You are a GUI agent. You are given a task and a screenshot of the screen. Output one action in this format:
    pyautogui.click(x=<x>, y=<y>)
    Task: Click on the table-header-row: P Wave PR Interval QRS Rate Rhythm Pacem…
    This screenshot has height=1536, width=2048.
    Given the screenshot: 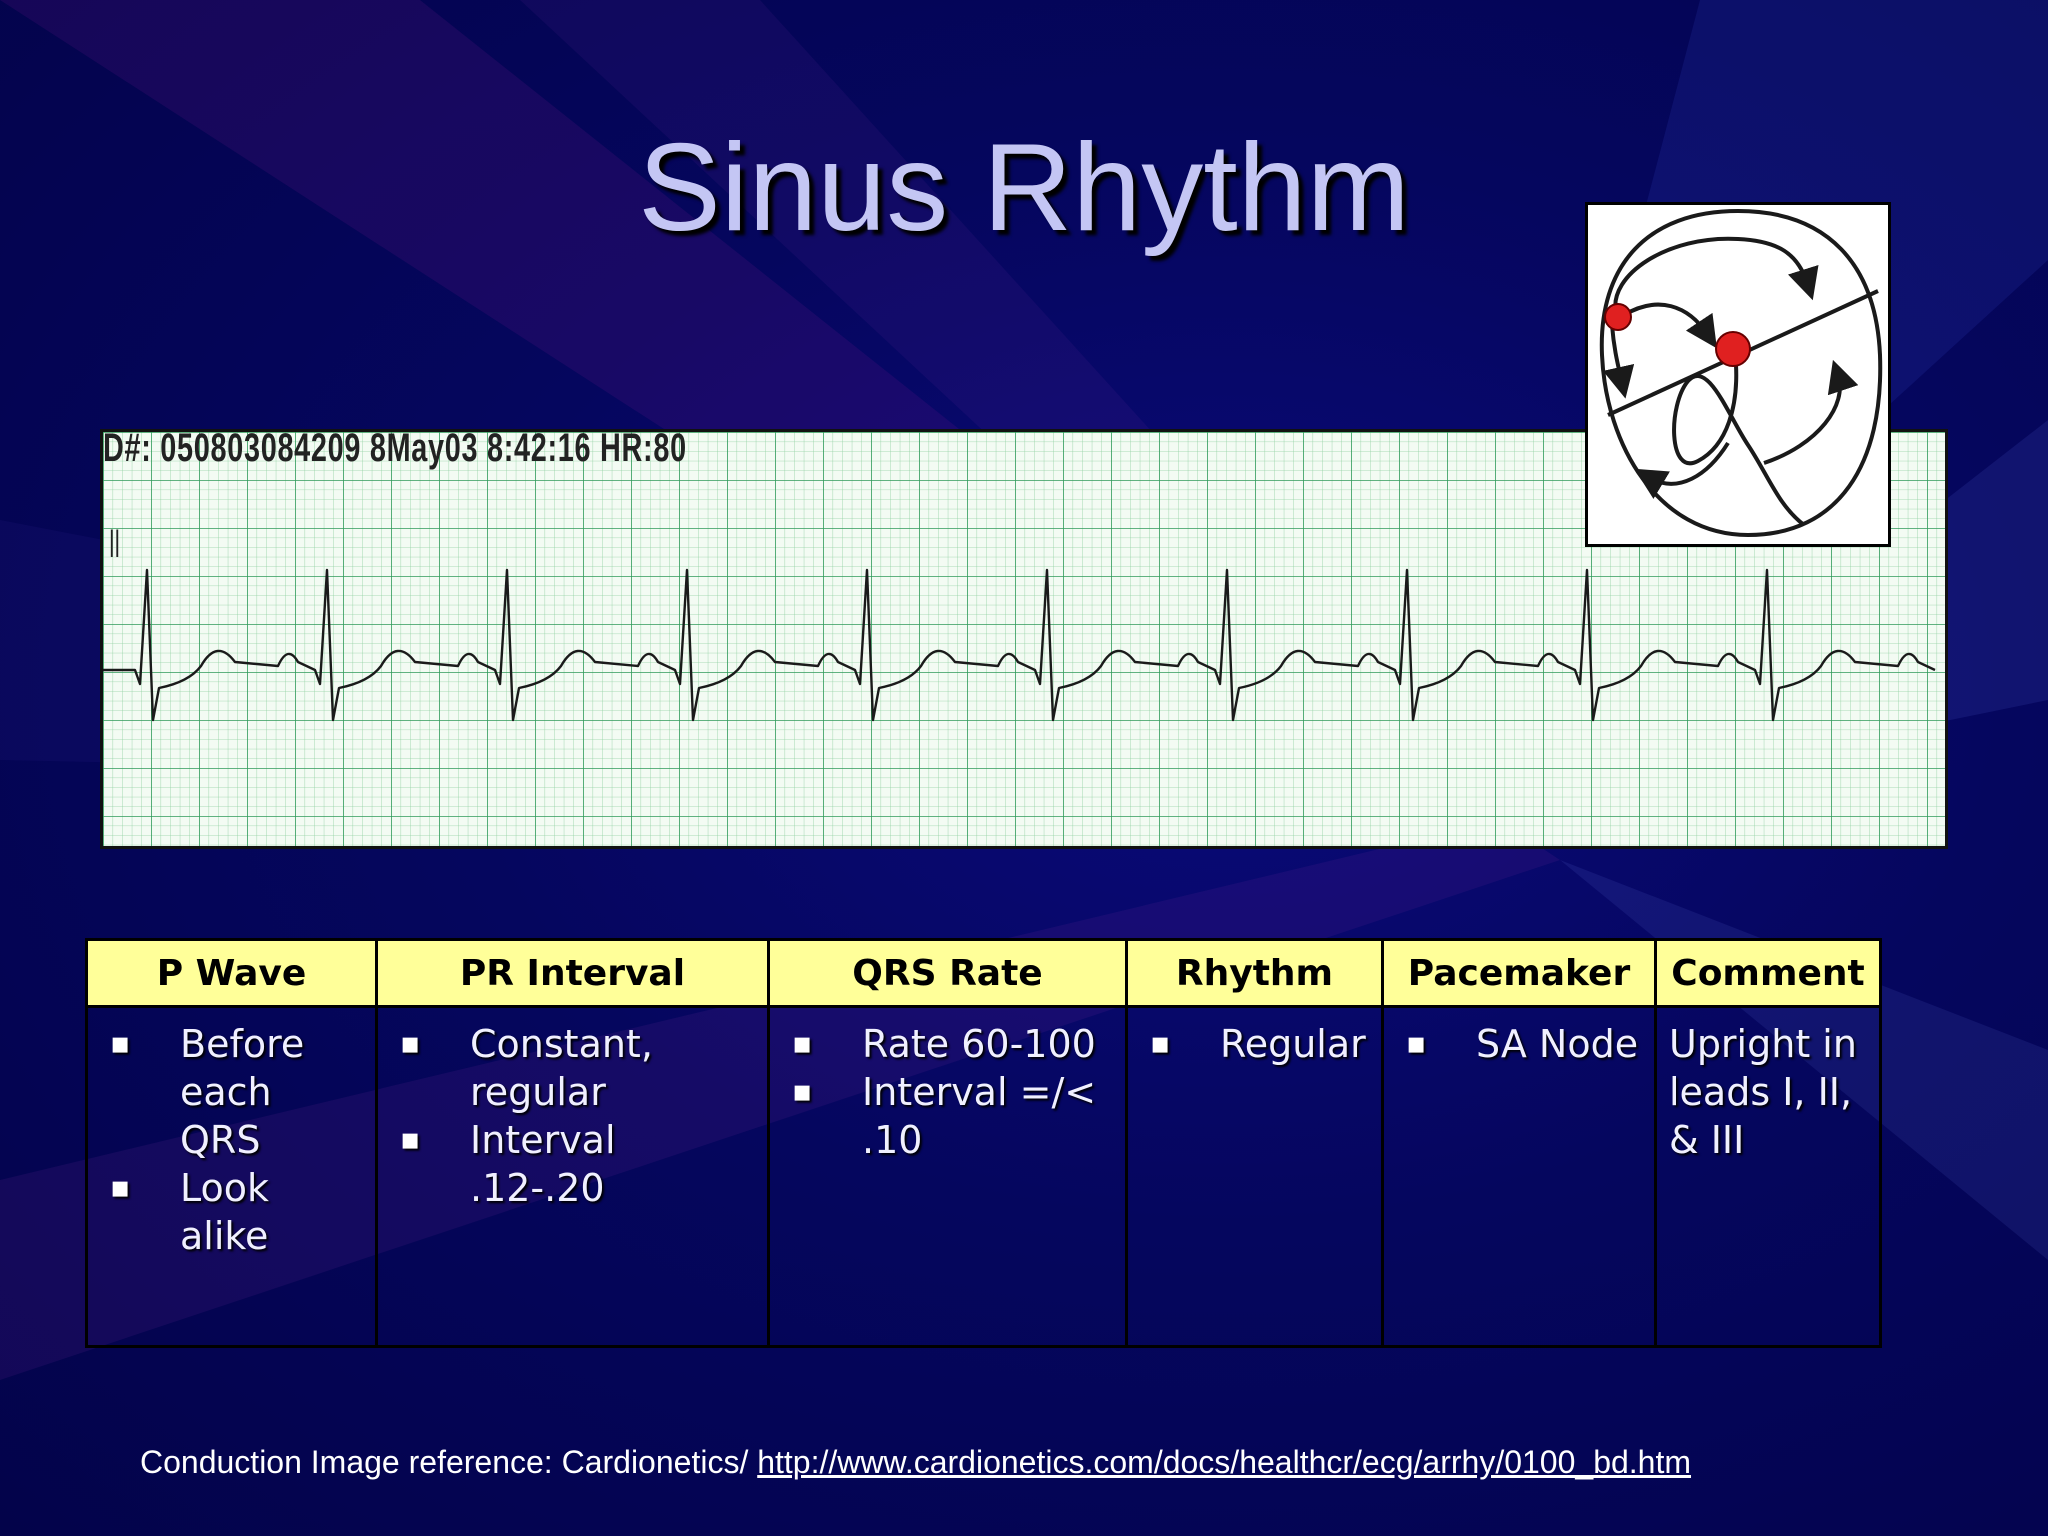 What is the action you would take?
    pyautogui.click(x=983, y=973)
    